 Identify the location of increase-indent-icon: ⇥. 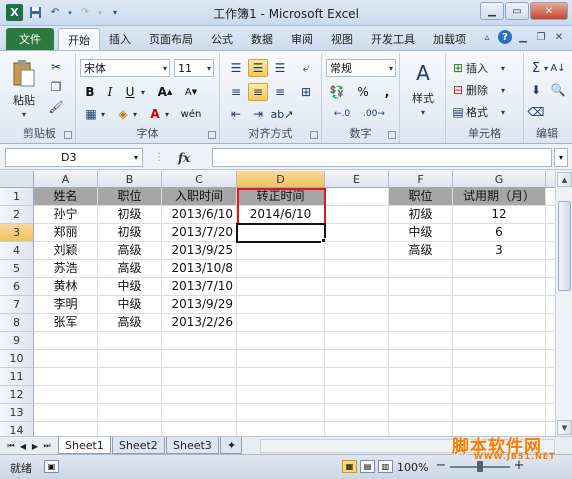
(258, 114).